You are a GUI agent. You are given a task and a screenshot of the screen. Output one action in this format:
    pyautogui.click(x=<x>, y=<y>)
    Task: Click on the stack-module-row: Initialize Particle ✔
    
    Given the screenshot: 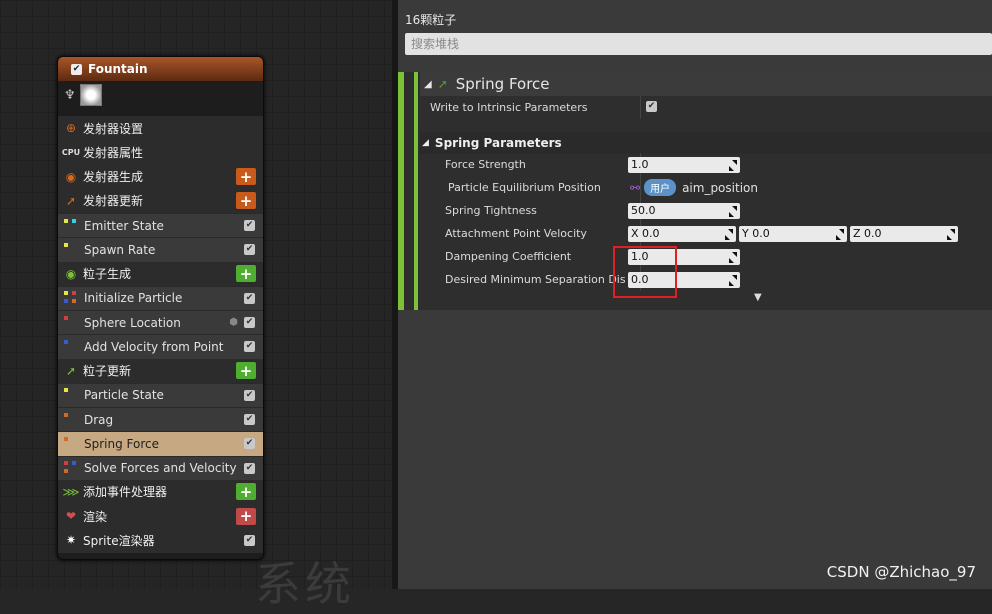 What is the action you would take?
    pyautogui.click(x=160, y=297)
    